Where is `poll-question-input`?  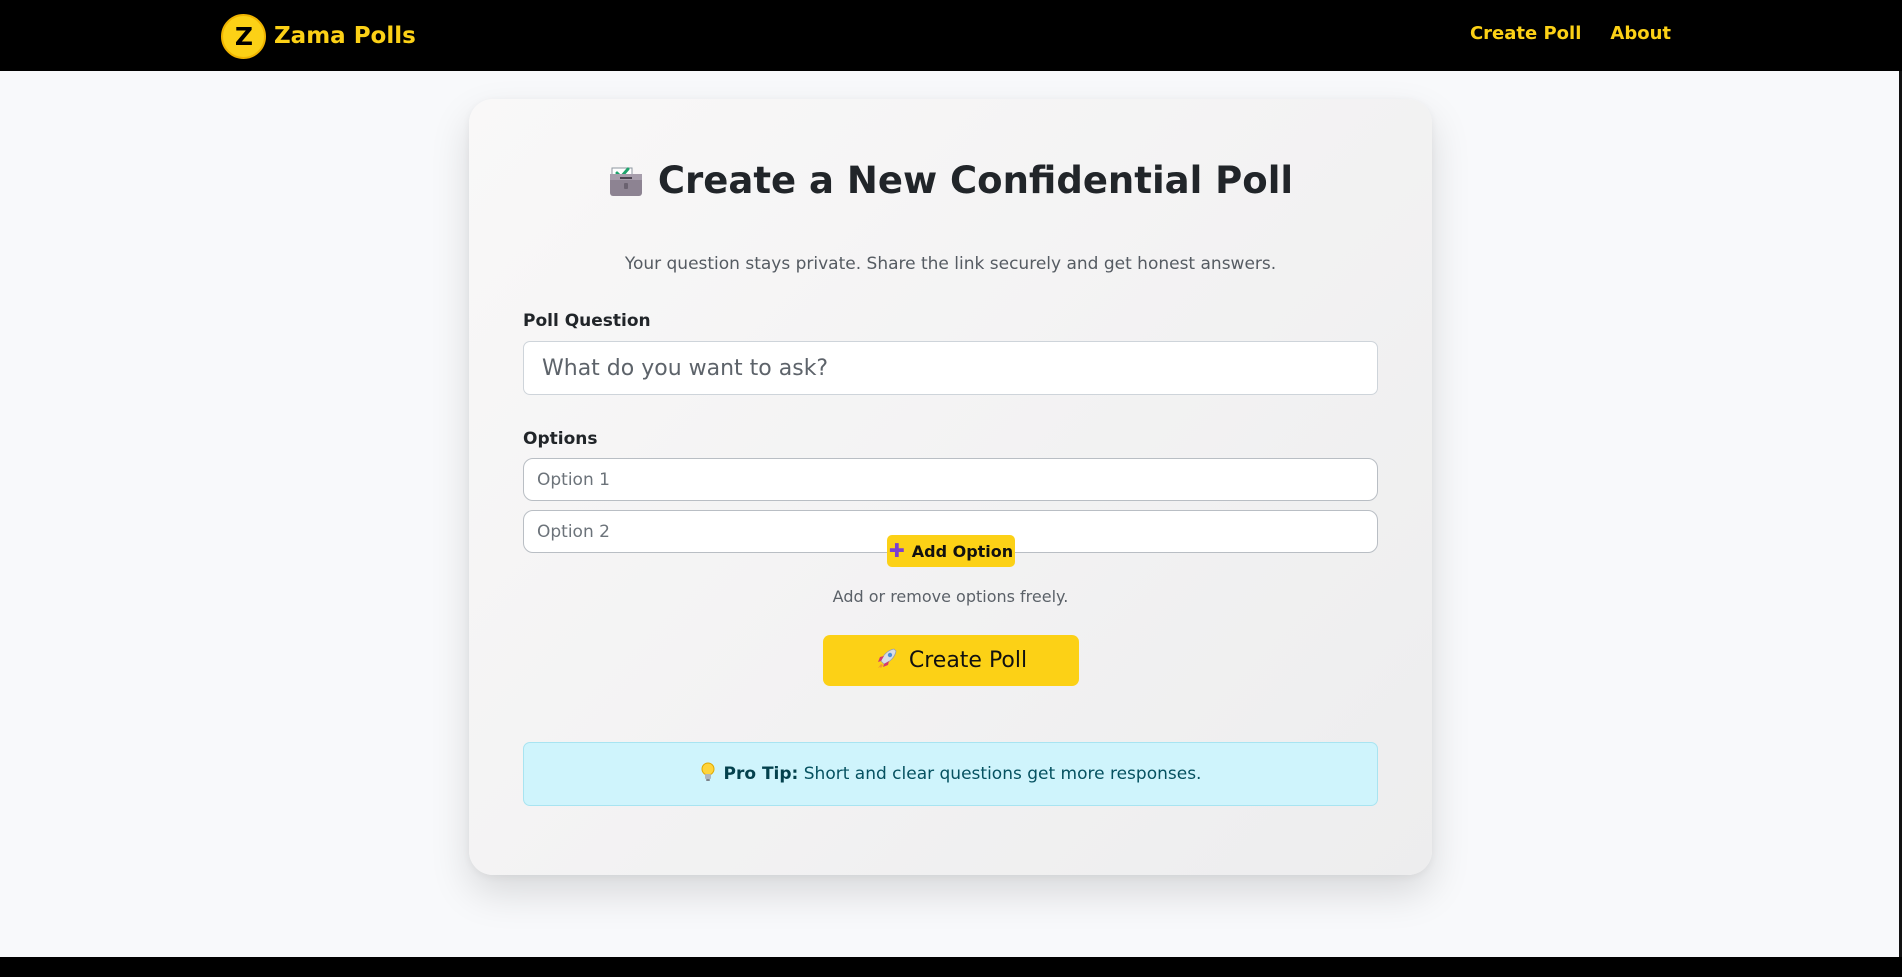
poll-question-input is located at coordinates (950, 368).